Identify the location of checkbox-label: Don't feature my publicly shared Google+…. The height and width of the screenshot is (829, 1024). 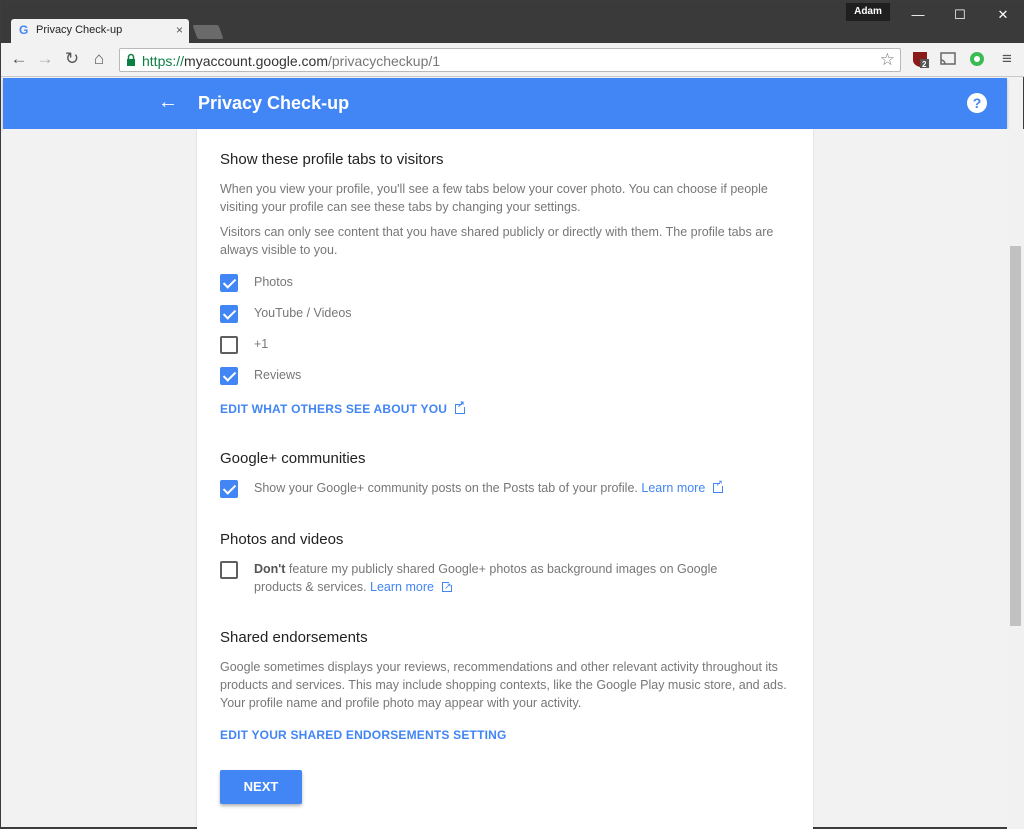
(504, 578).